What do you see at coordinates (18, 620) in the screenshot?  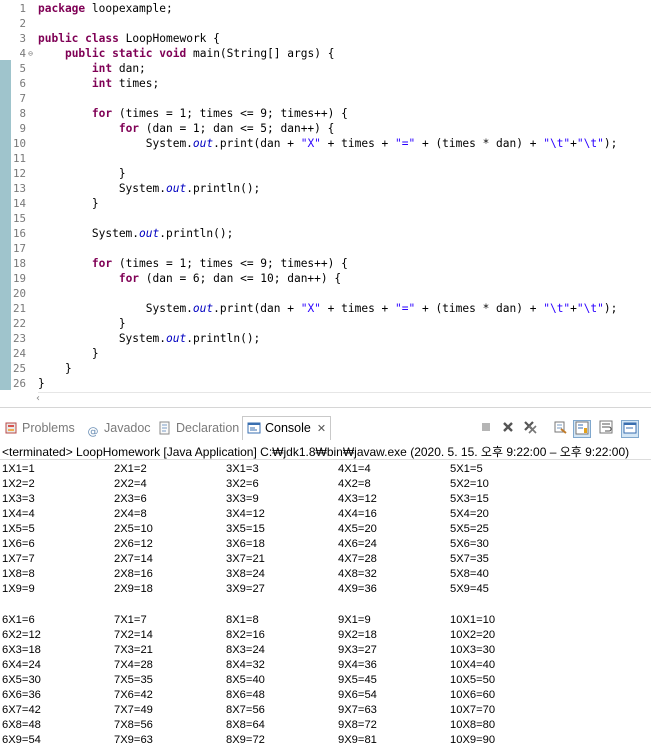 I see `console-value: 6X1=6` at bounding box center [18, 620].